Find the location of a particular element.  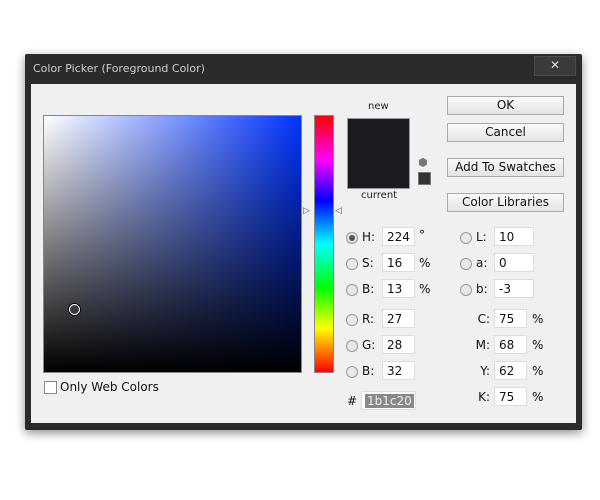

ok-button: OK is located at coordinates (505, 105).